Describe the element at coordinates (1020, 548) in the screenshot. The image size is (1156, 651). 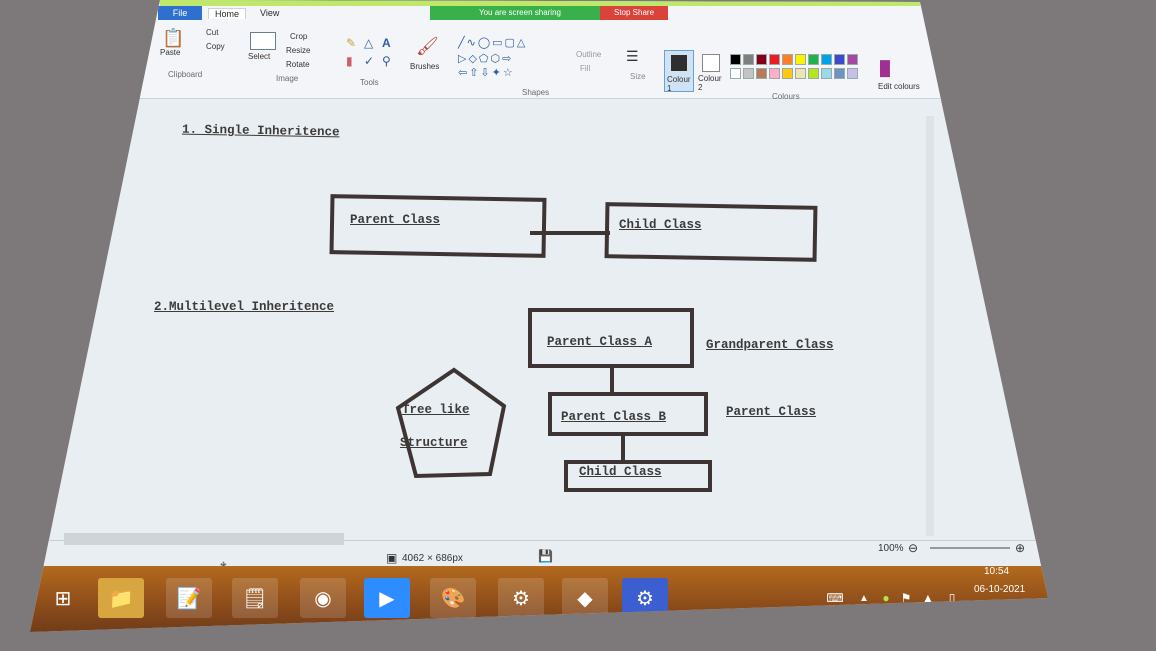
I see `zoom-in-icon: ⊕` at that location.